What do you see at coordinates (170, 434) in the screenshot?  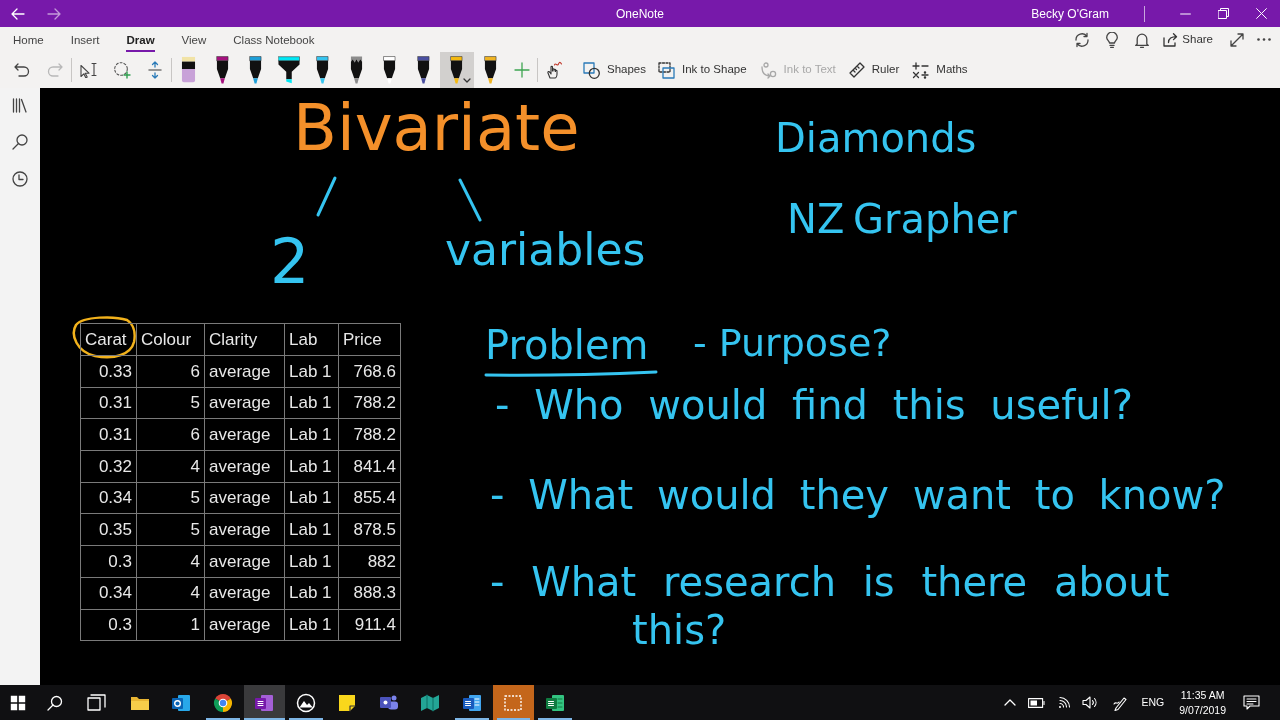 I see `table-cell: 6` at bounding box center [170, 434].